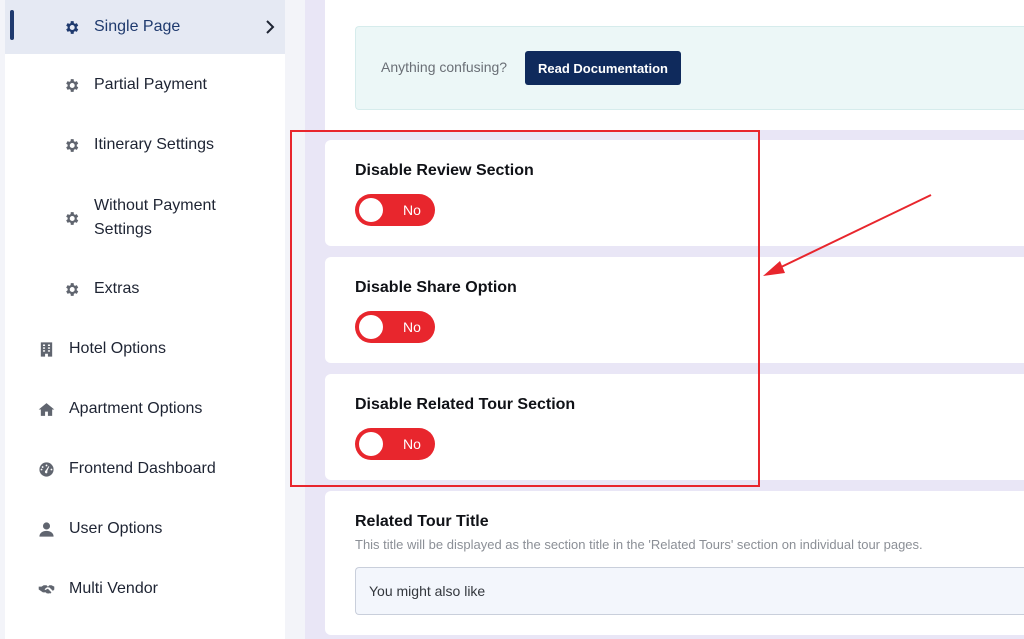 The width and height of the screenshot is (1024, 639). Describe the element at coordinates (150, 84) in the screenshot. I see `sidebar-item-label: Partial Payment` at that location.